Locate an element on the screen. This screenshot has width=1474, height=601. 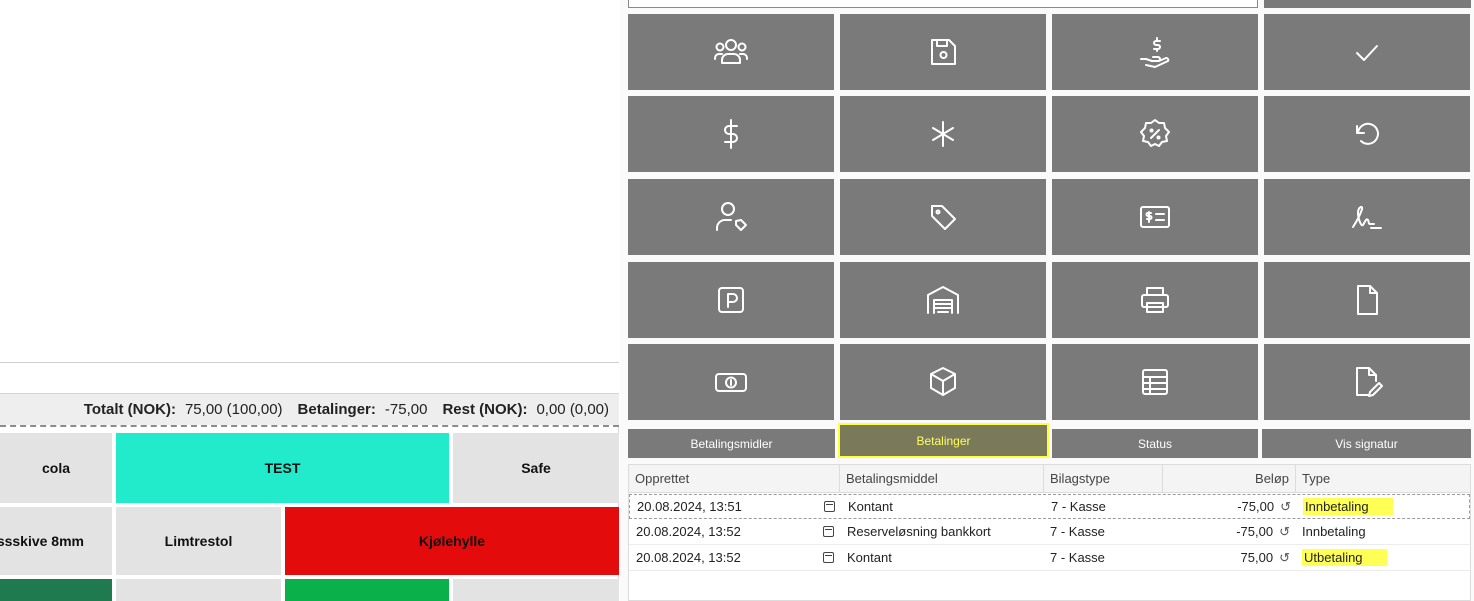
tab-label: Status is located at coordinates (1155, 443).